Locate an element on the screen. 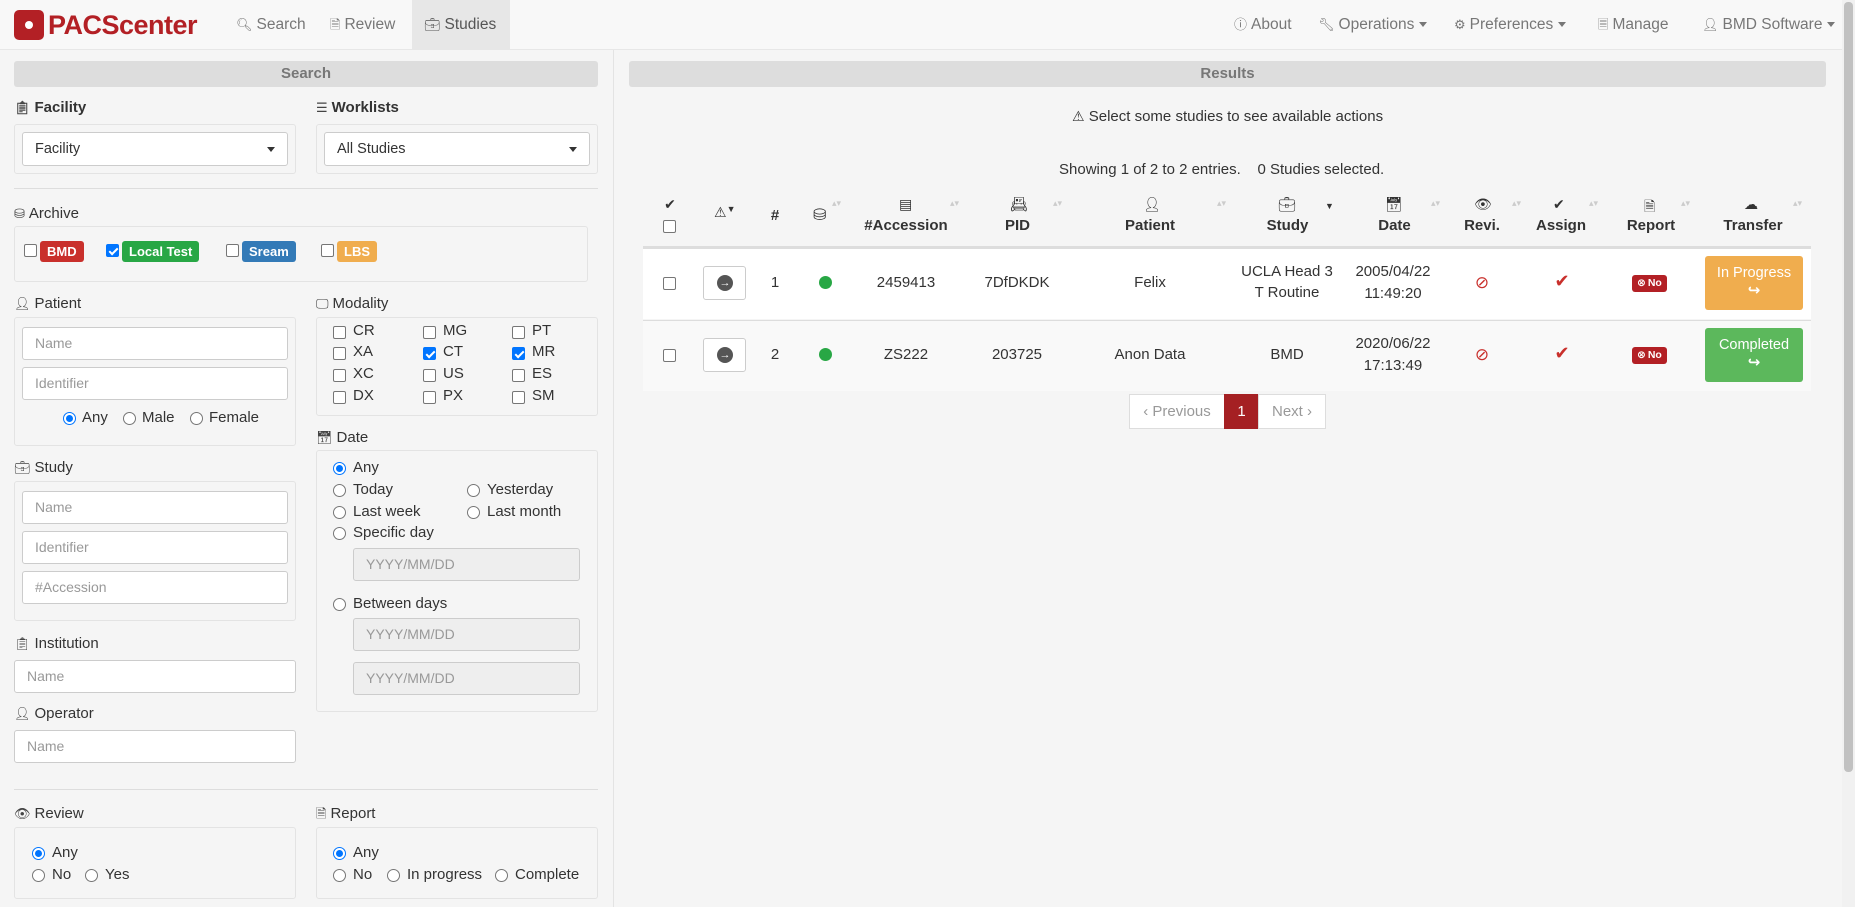 The width and height of the screenshot is (1855, 907). col-report: Report is located at coordinates (1651, 225).